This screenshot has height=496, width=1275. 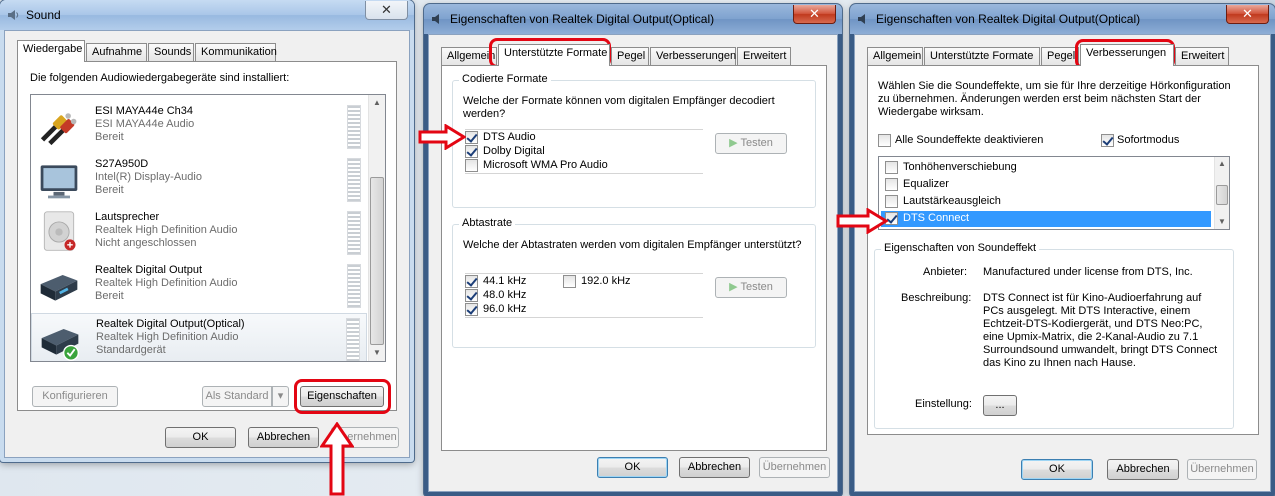 What do you see at coordinates (926, 184) in the screenshot?
I see `equalizer-label: Equalizer` at bounding box center [926, 184].